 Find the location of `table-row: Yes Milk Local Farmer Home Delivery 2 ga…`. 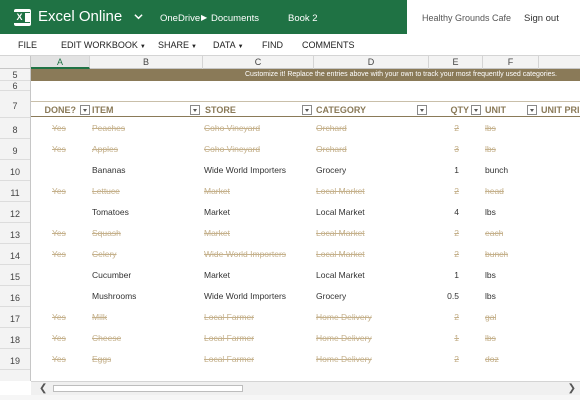

table-row: Yes Milk Local Farmer Home Delivery 2 ga… is located at coordinates (305, 317).